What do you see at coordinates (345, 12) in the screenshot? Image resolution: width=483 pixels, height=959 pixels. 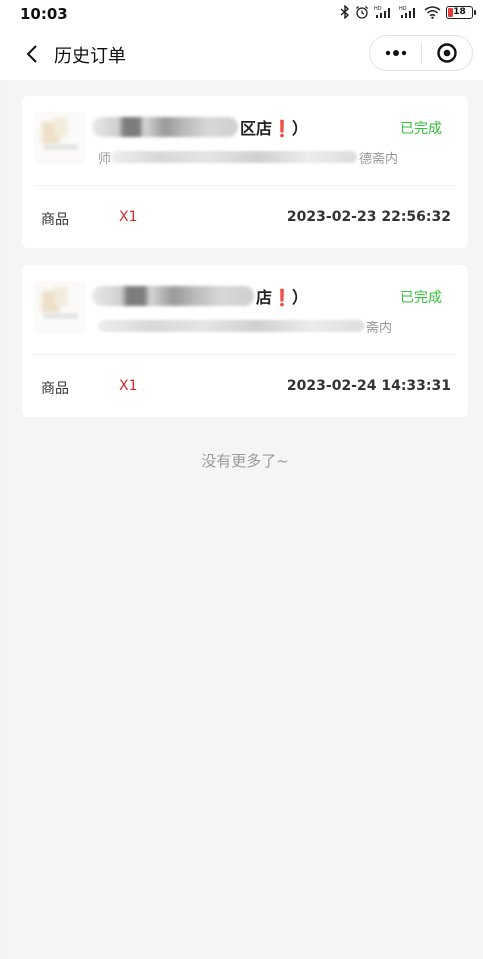 I see `bluetooth-icon` at bounding box center [345, 12].